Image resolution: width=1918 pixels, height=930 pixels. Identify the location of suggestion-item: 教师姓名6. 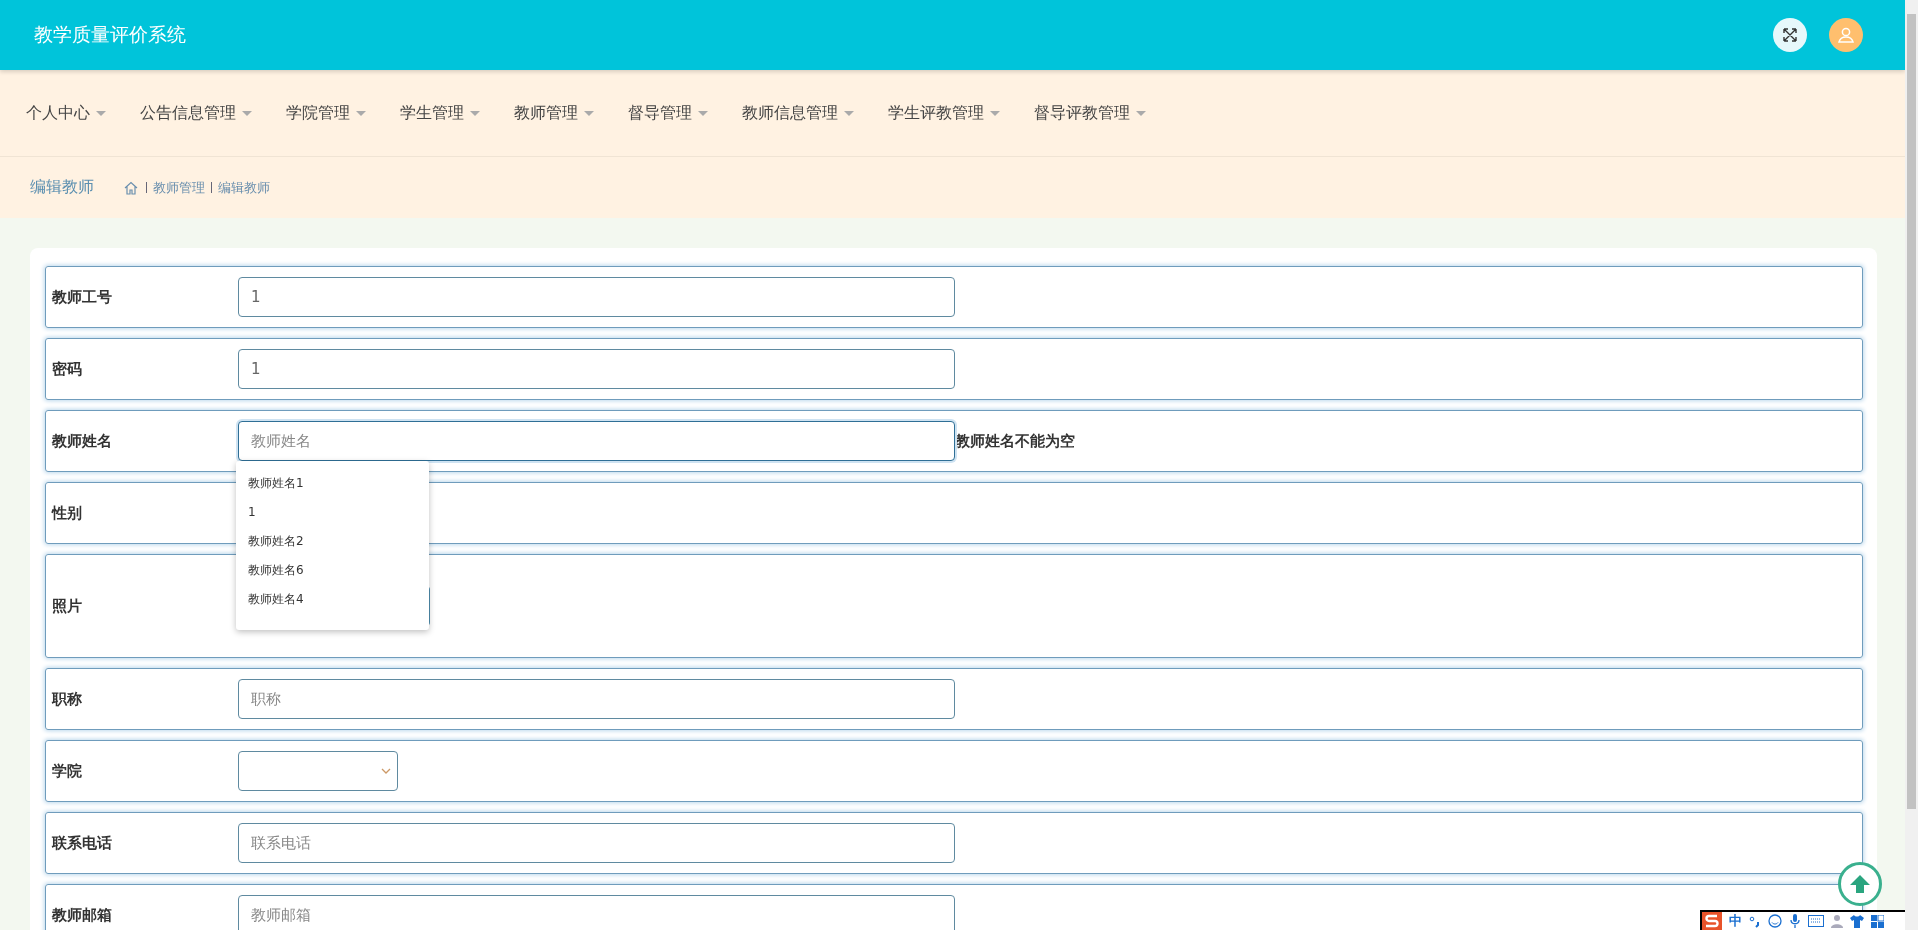
(332, 570).